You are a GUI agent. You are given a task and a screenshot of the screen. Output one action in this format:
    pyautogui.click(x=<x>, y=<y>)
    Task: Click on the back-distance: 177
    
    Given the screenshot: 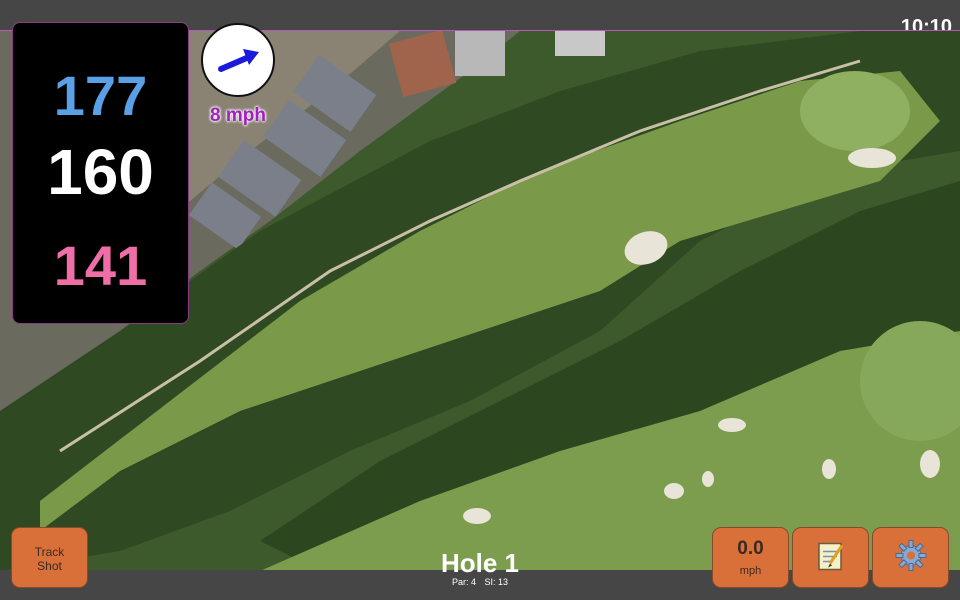 What is the action you would take?
    pyautogui.click(x=100, y=95)
    